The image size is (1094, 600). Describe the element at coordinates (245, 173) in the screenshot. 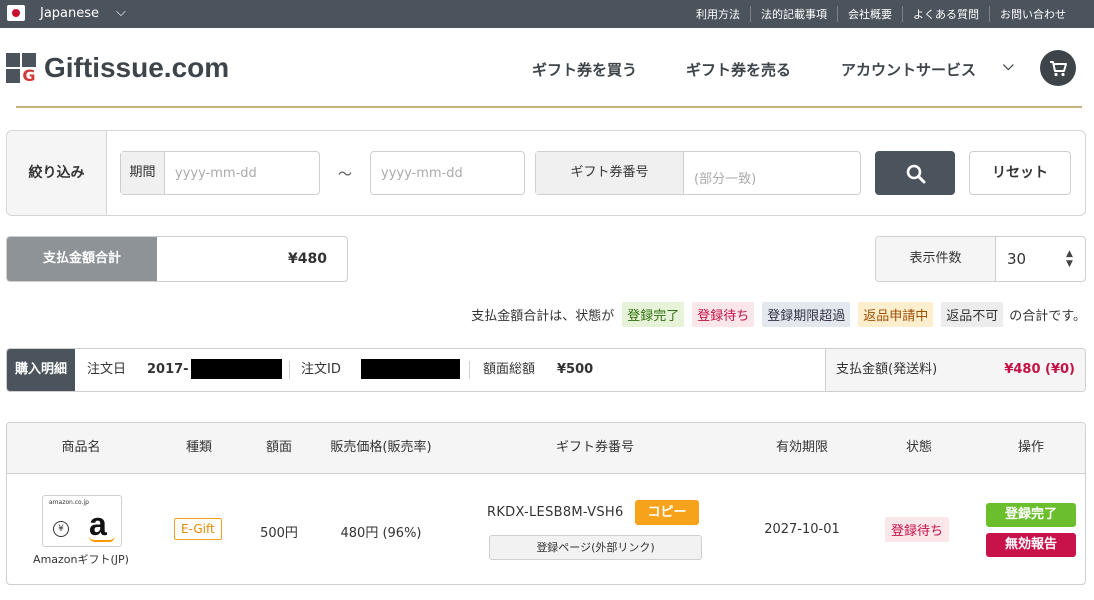

I see `date-from-input` at that location.